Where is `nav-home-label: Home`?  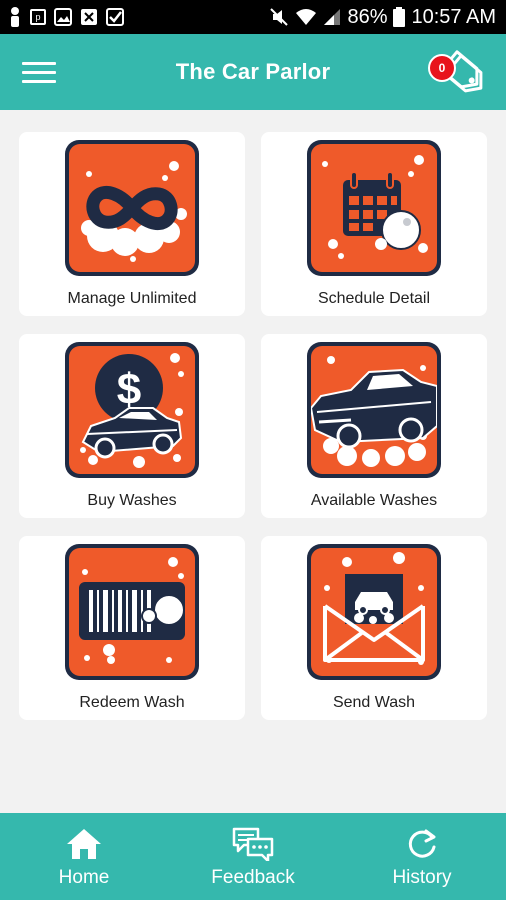
nav-home-label: Home is located at coordinates (84, 877).